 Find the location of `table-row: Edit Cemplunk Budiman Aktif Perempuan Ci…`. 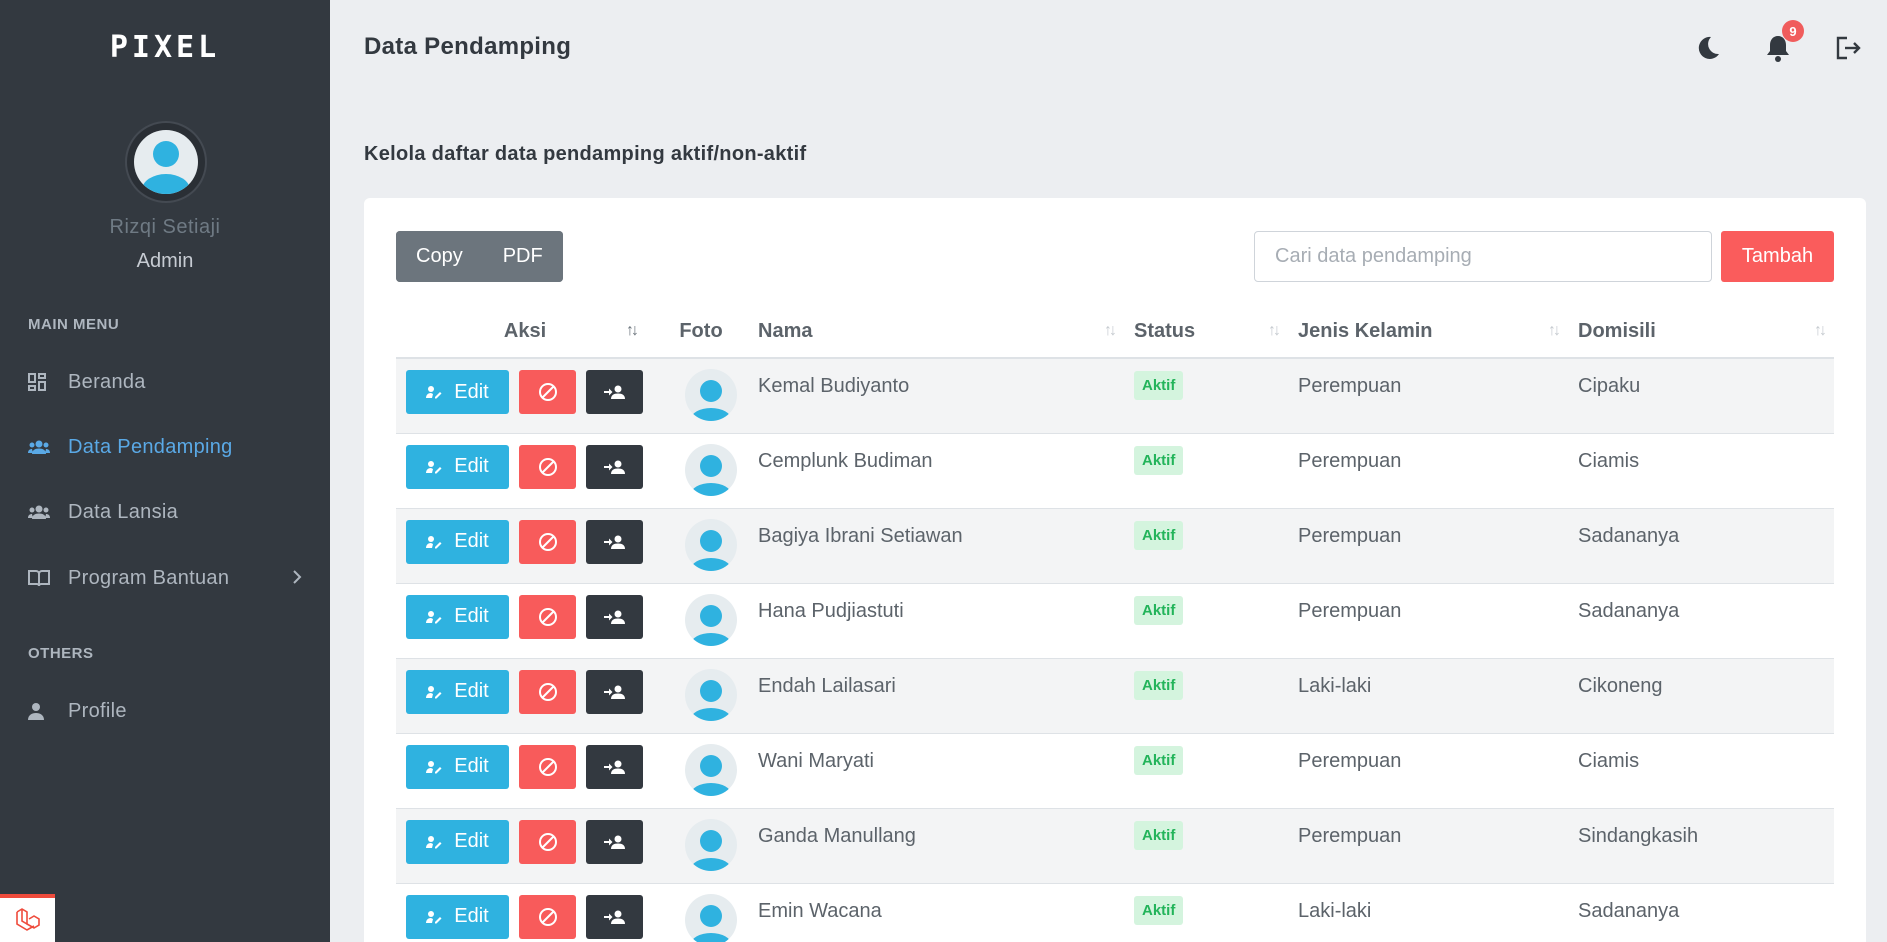

table-row: Edit Cemplunk Budiman Aktif Perempuan Ci… is located at coordinates (1115, 471).